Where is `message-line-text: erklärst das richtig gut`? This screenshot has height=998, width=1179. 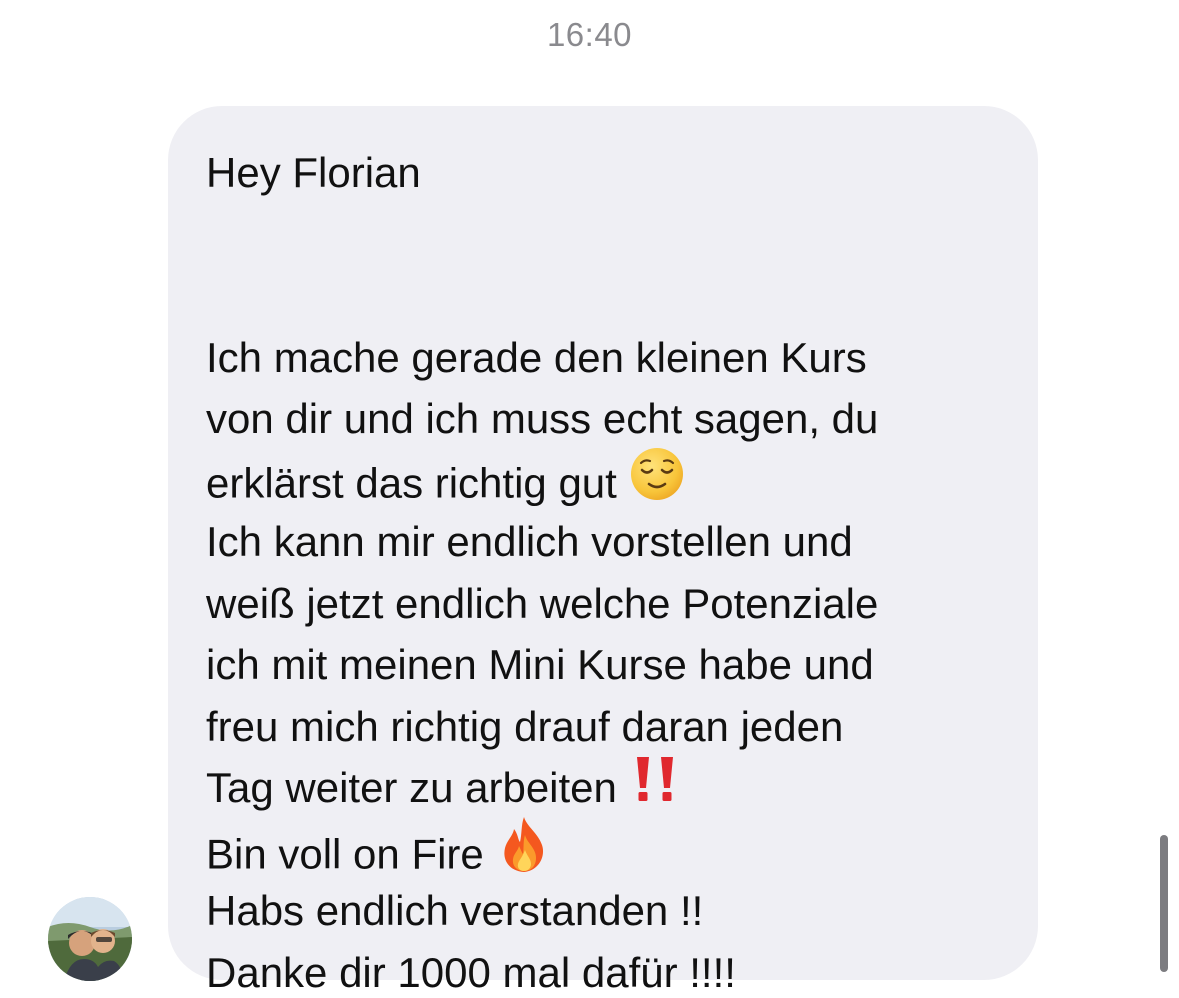 message-line-text: erklärst das richtig gut is located at coordinates (411, 482).